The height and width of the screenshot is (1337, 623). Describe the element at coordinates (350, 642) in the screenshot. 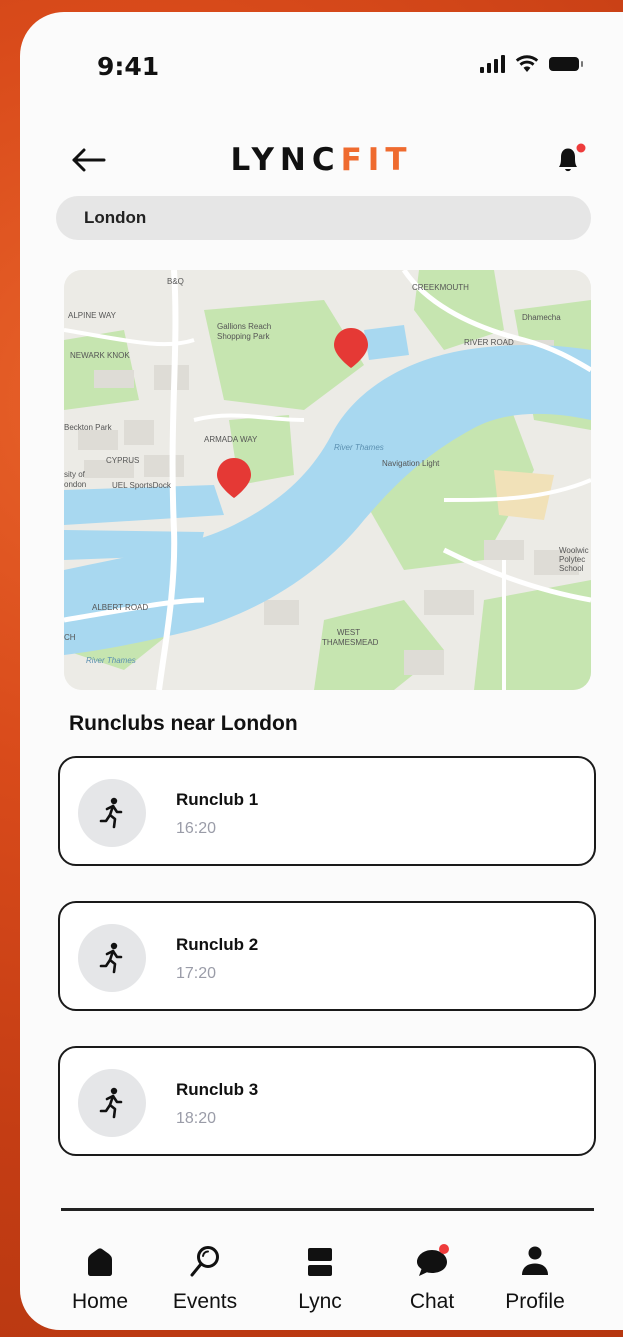

I see `map-label: THAMESMEAD` at that location.